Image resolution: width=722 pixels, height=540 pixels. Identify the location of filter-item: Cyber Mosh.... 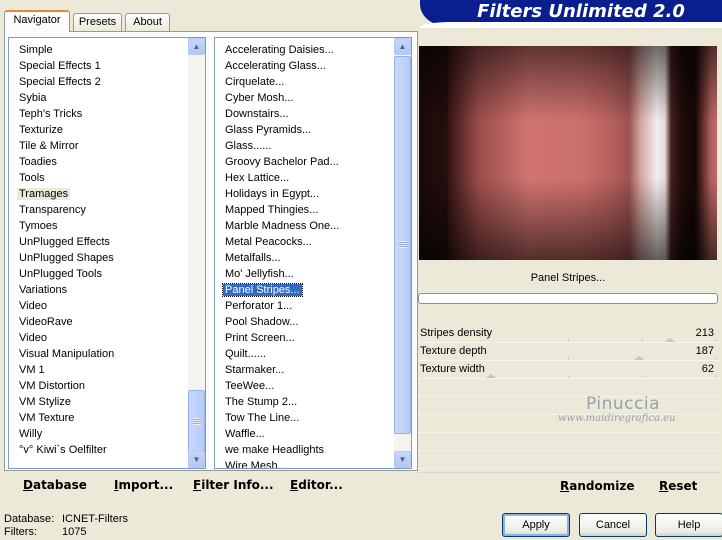
(303, 98).